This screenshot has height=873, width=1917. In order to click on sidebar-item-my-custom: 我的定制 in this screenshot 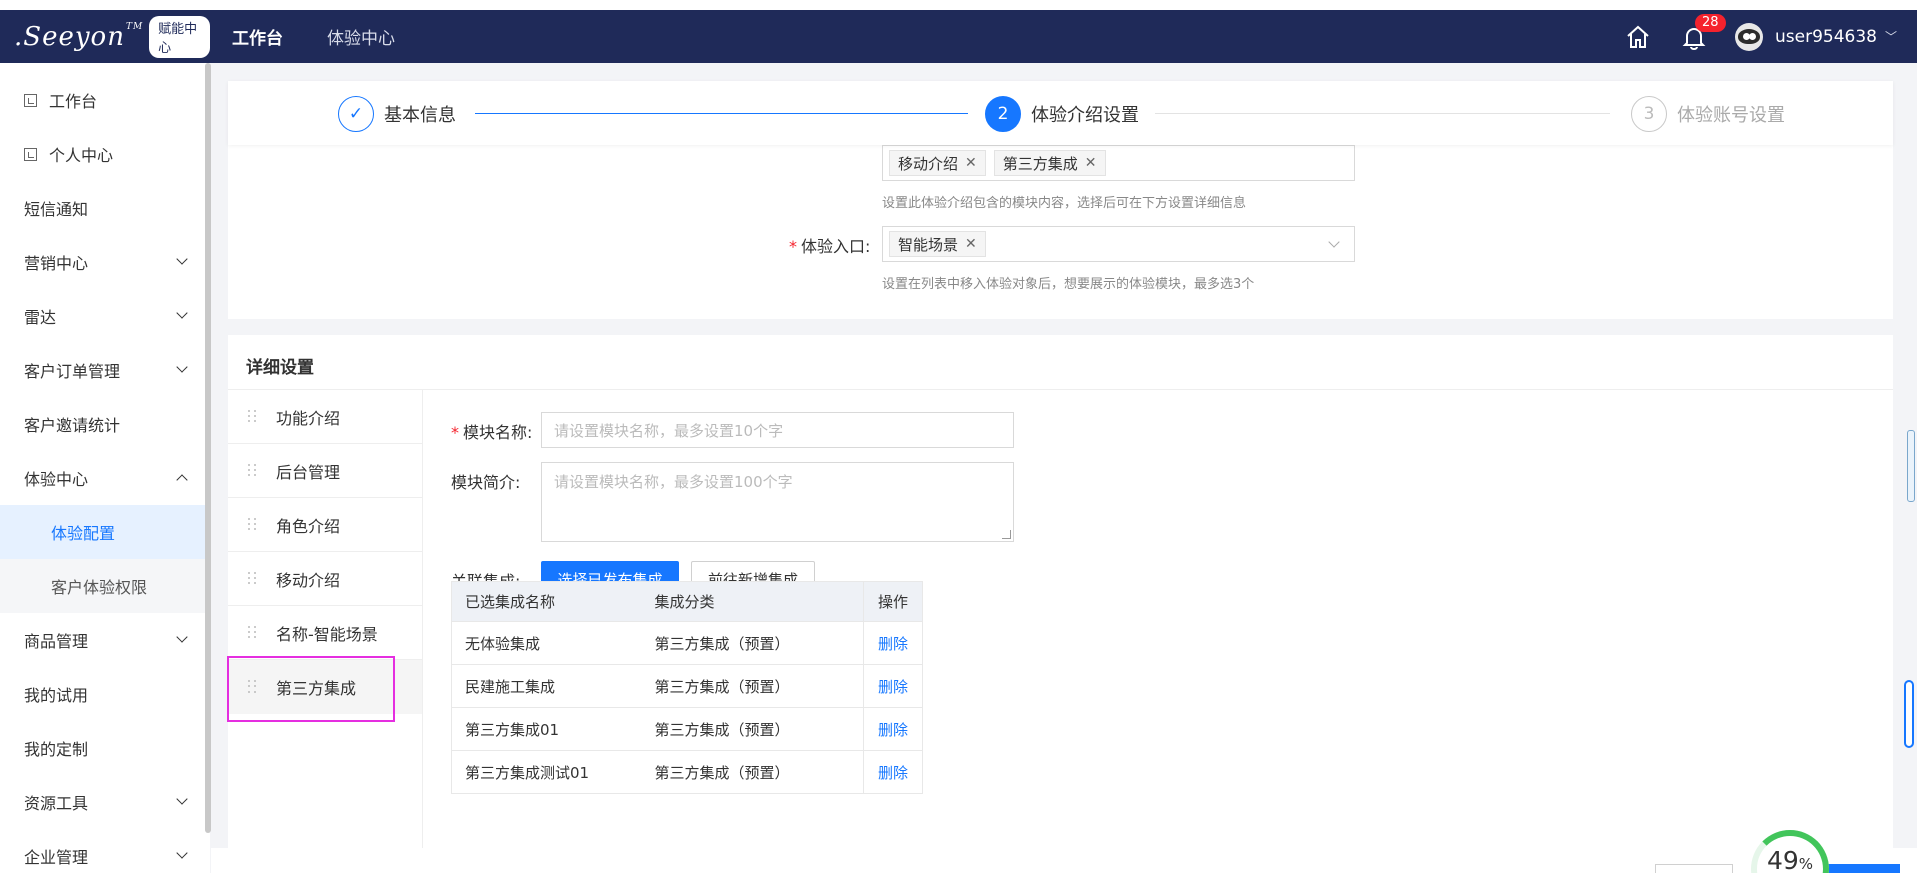, I will do `click(105, 748)`.